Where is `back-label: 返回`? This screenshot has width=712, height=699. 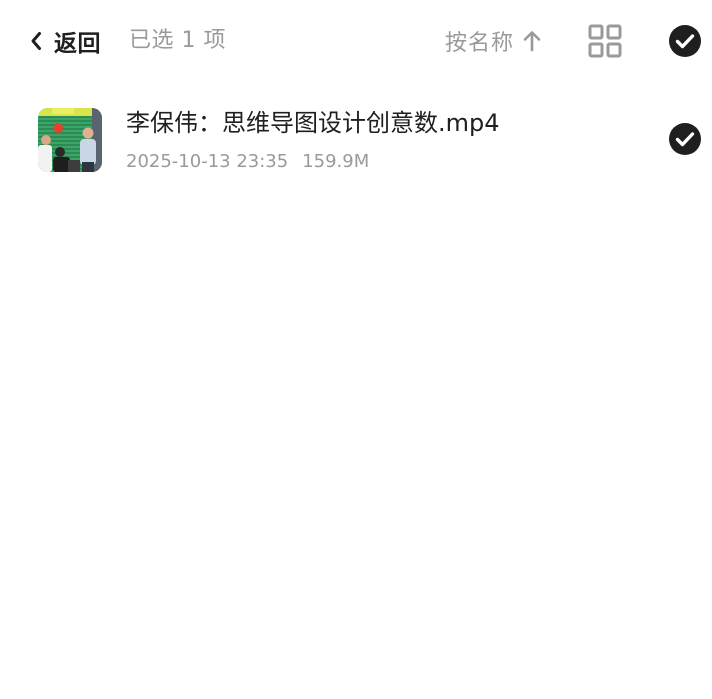
back-label: 返回 is located at coordinates (77, 44).